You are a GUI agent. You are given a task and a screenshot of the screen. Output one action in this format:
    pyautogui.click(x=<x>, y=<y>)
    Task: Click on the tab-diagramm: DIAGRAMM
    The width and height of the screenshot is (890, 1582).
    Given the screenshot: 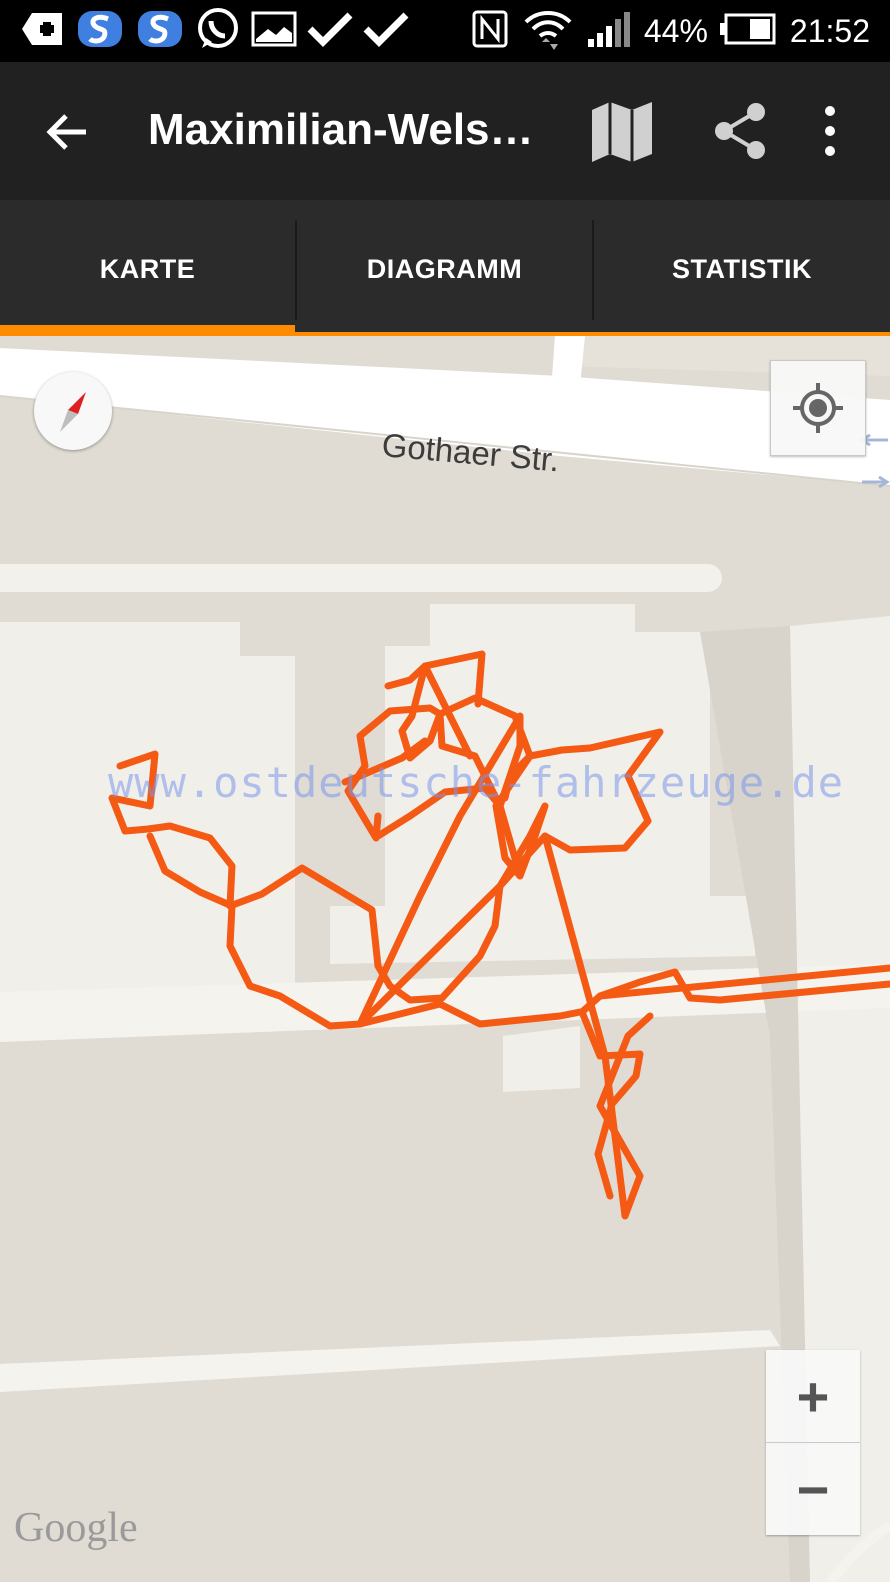 What is the action you would take?
    pyautogui.click(x=444, y=269)
    